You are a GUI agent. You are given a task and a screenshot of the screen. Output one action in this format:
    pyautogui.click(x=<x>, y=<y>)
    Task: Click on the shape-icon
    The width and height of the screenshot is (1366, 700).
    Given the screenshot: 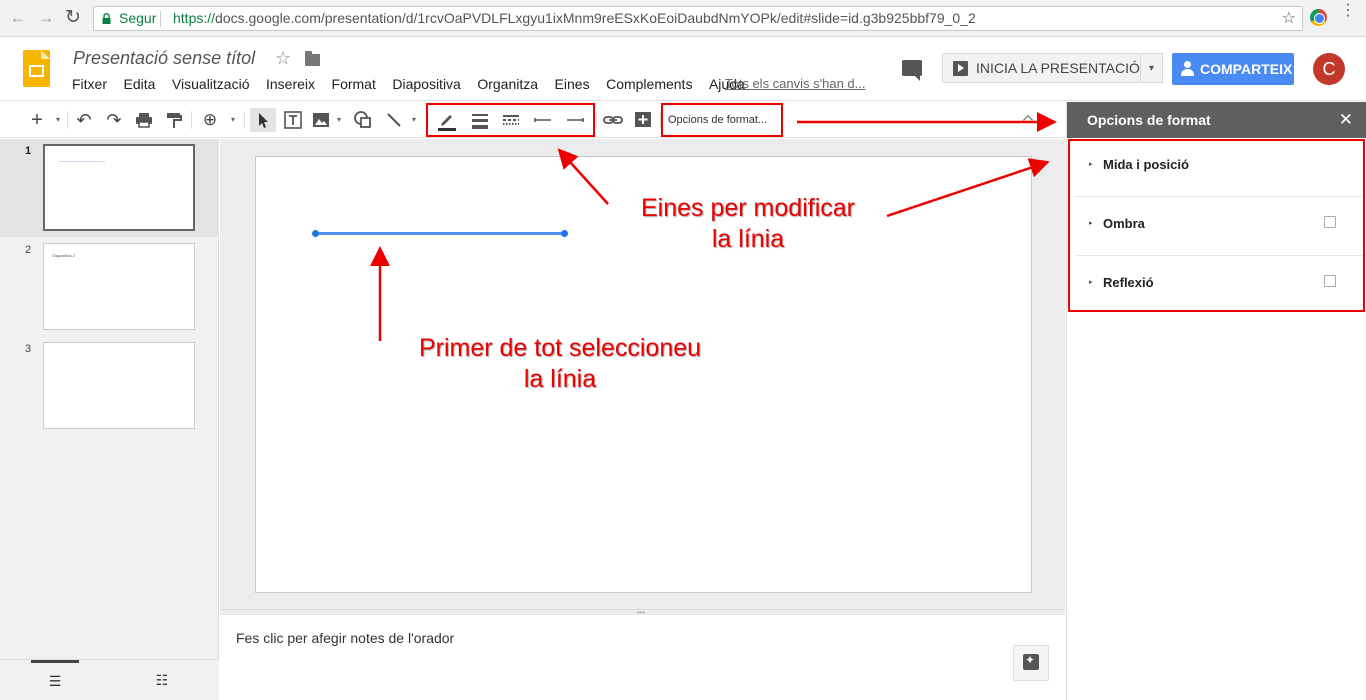 What is the action you would take?
    pyautogui.click(x=363, y=120)
    